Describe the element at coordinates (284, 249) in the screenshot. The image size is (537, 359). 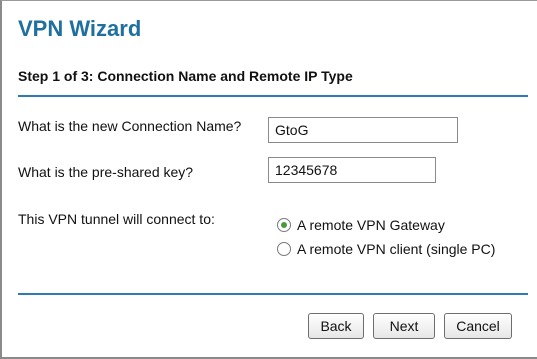
I see `radio-button-remote-client` at that location.